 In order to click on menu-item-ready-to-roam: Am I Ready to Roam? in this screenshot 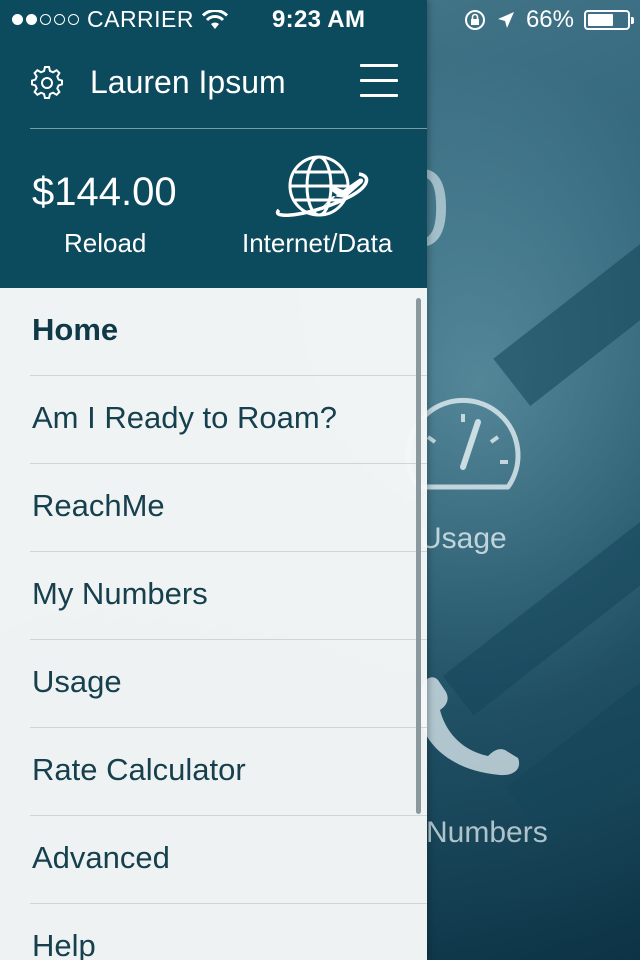, I will do `click(228, 420)`.